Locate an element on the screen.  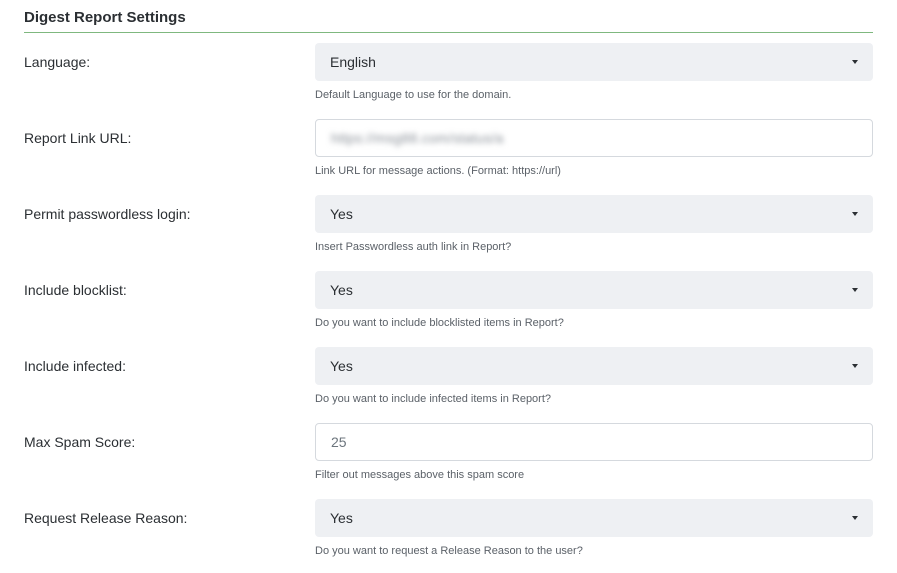
include-infected-select: Yes is located at coordinates (594, 366).